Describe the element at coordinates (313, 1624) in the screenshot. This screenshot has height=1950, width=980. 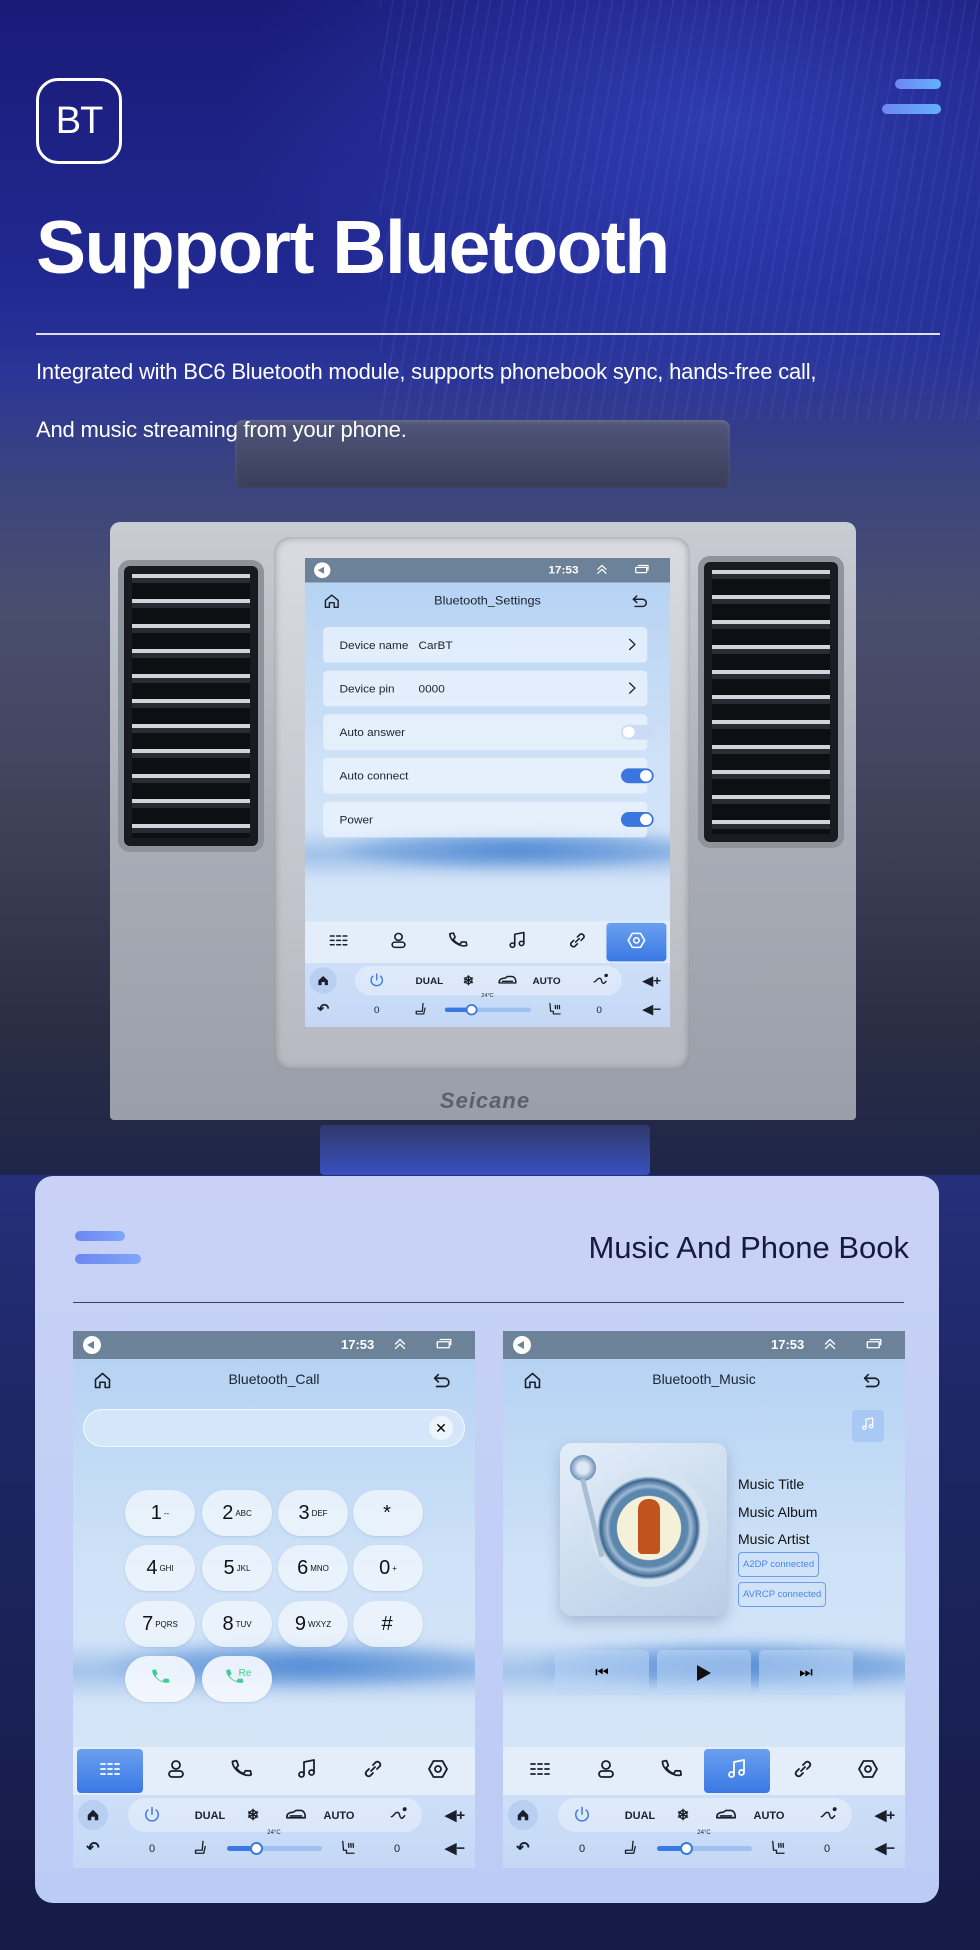
I see `dial-key-9: 9 WXYZ` at that location.